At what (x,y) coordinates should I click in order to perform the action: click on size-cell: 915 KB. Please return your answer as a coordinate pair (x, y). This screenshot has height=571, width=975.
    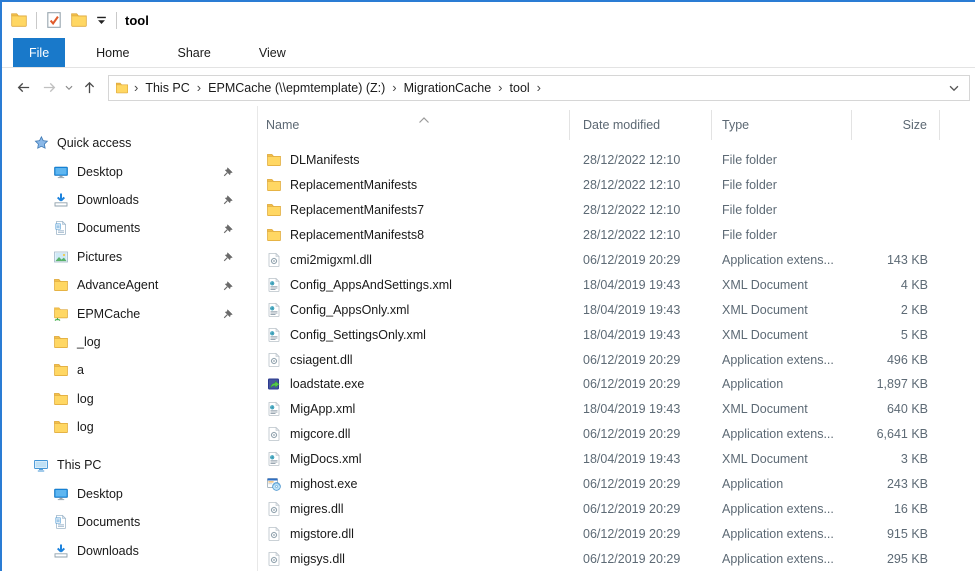
    Looking at the image, I should click on (907, 533).